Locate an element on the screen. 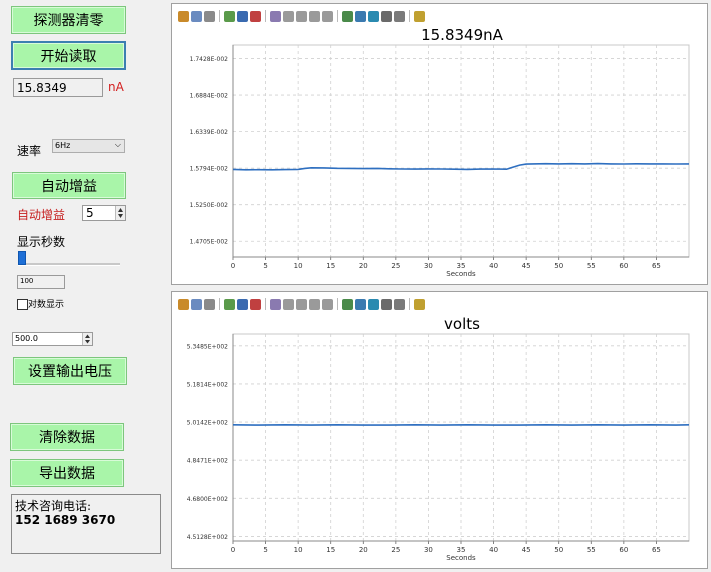 This screenshot has width=711, height=572. y-tick-label: 4.5128E+002 is located at coordinates (207, 537).